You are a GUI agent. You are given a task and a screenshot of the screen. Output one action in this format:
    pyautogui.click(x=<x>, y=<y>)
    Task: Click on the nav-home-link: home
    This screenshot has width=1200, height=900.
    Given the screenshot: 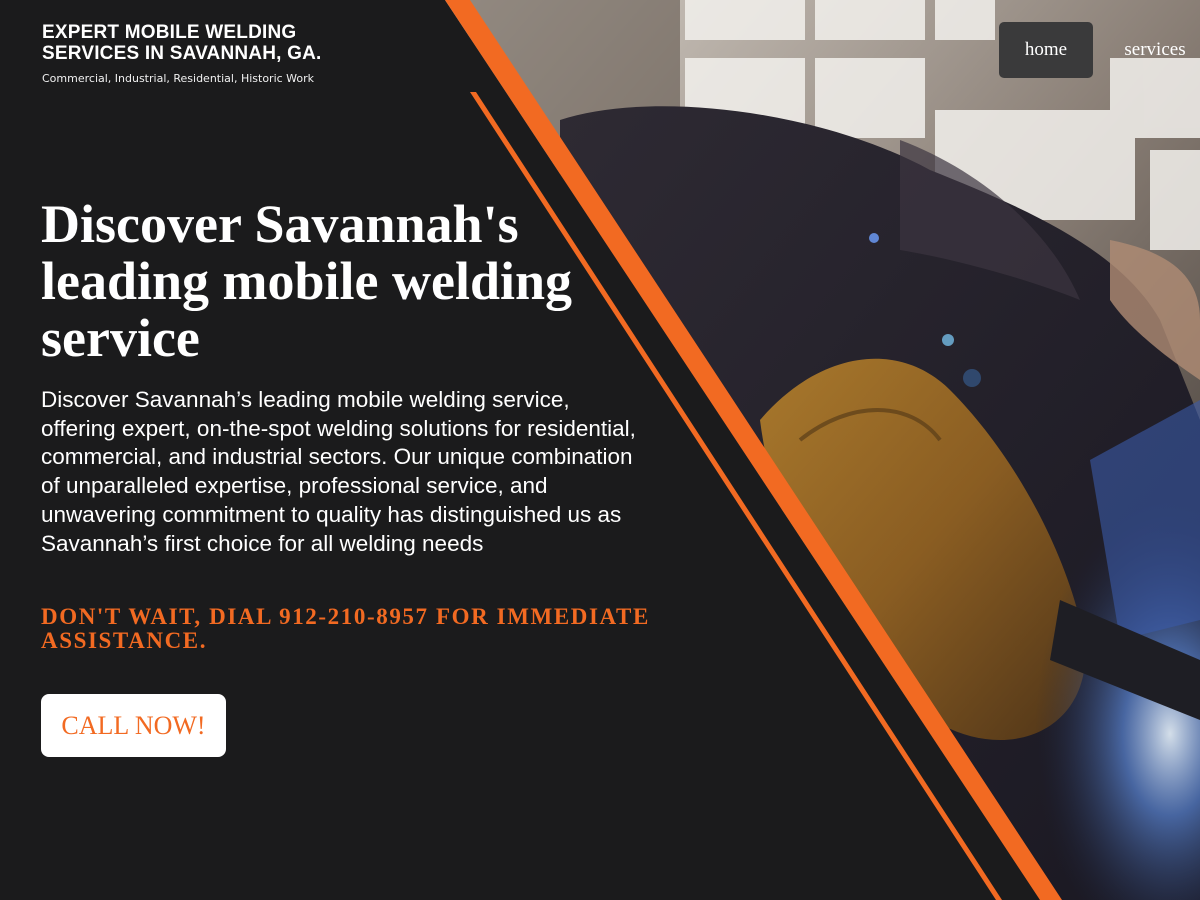 What is the action you would take?
    pyautogui.click(x=1046, y=50)
    